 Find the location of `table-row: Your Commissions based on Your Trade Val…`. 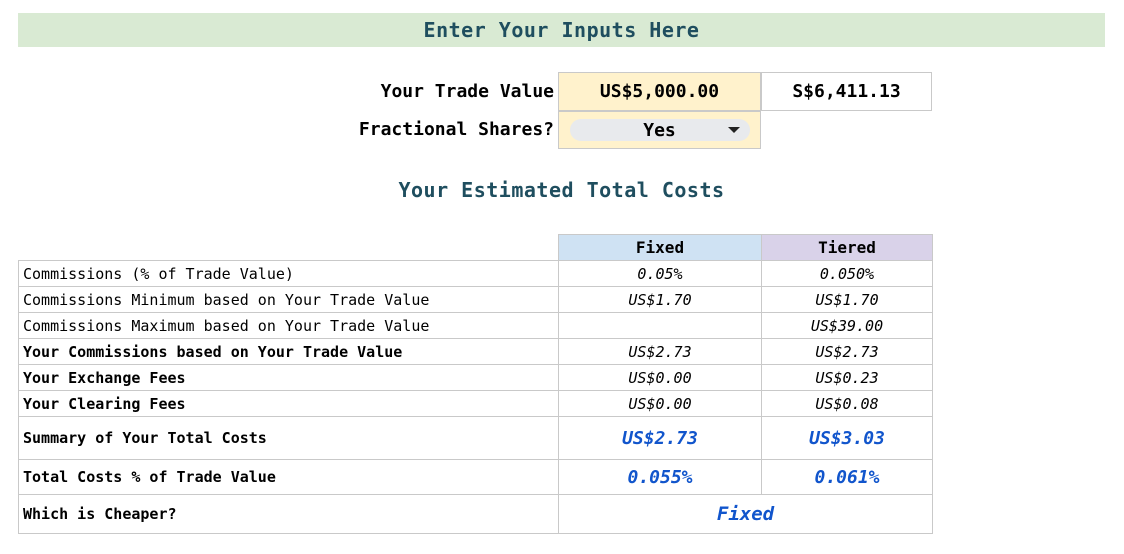

table-row: Your Commissions based on Your Trade Val… is located at coordinates (475, 351).